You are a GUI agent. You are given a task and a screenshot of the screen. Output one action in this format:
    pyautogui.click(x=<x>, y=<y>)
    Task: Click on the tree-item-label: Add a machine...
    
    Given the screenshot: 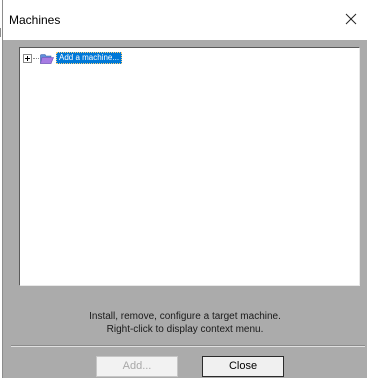 What is the action you would take?
    pyautogui.click(x=89, y=58)
    